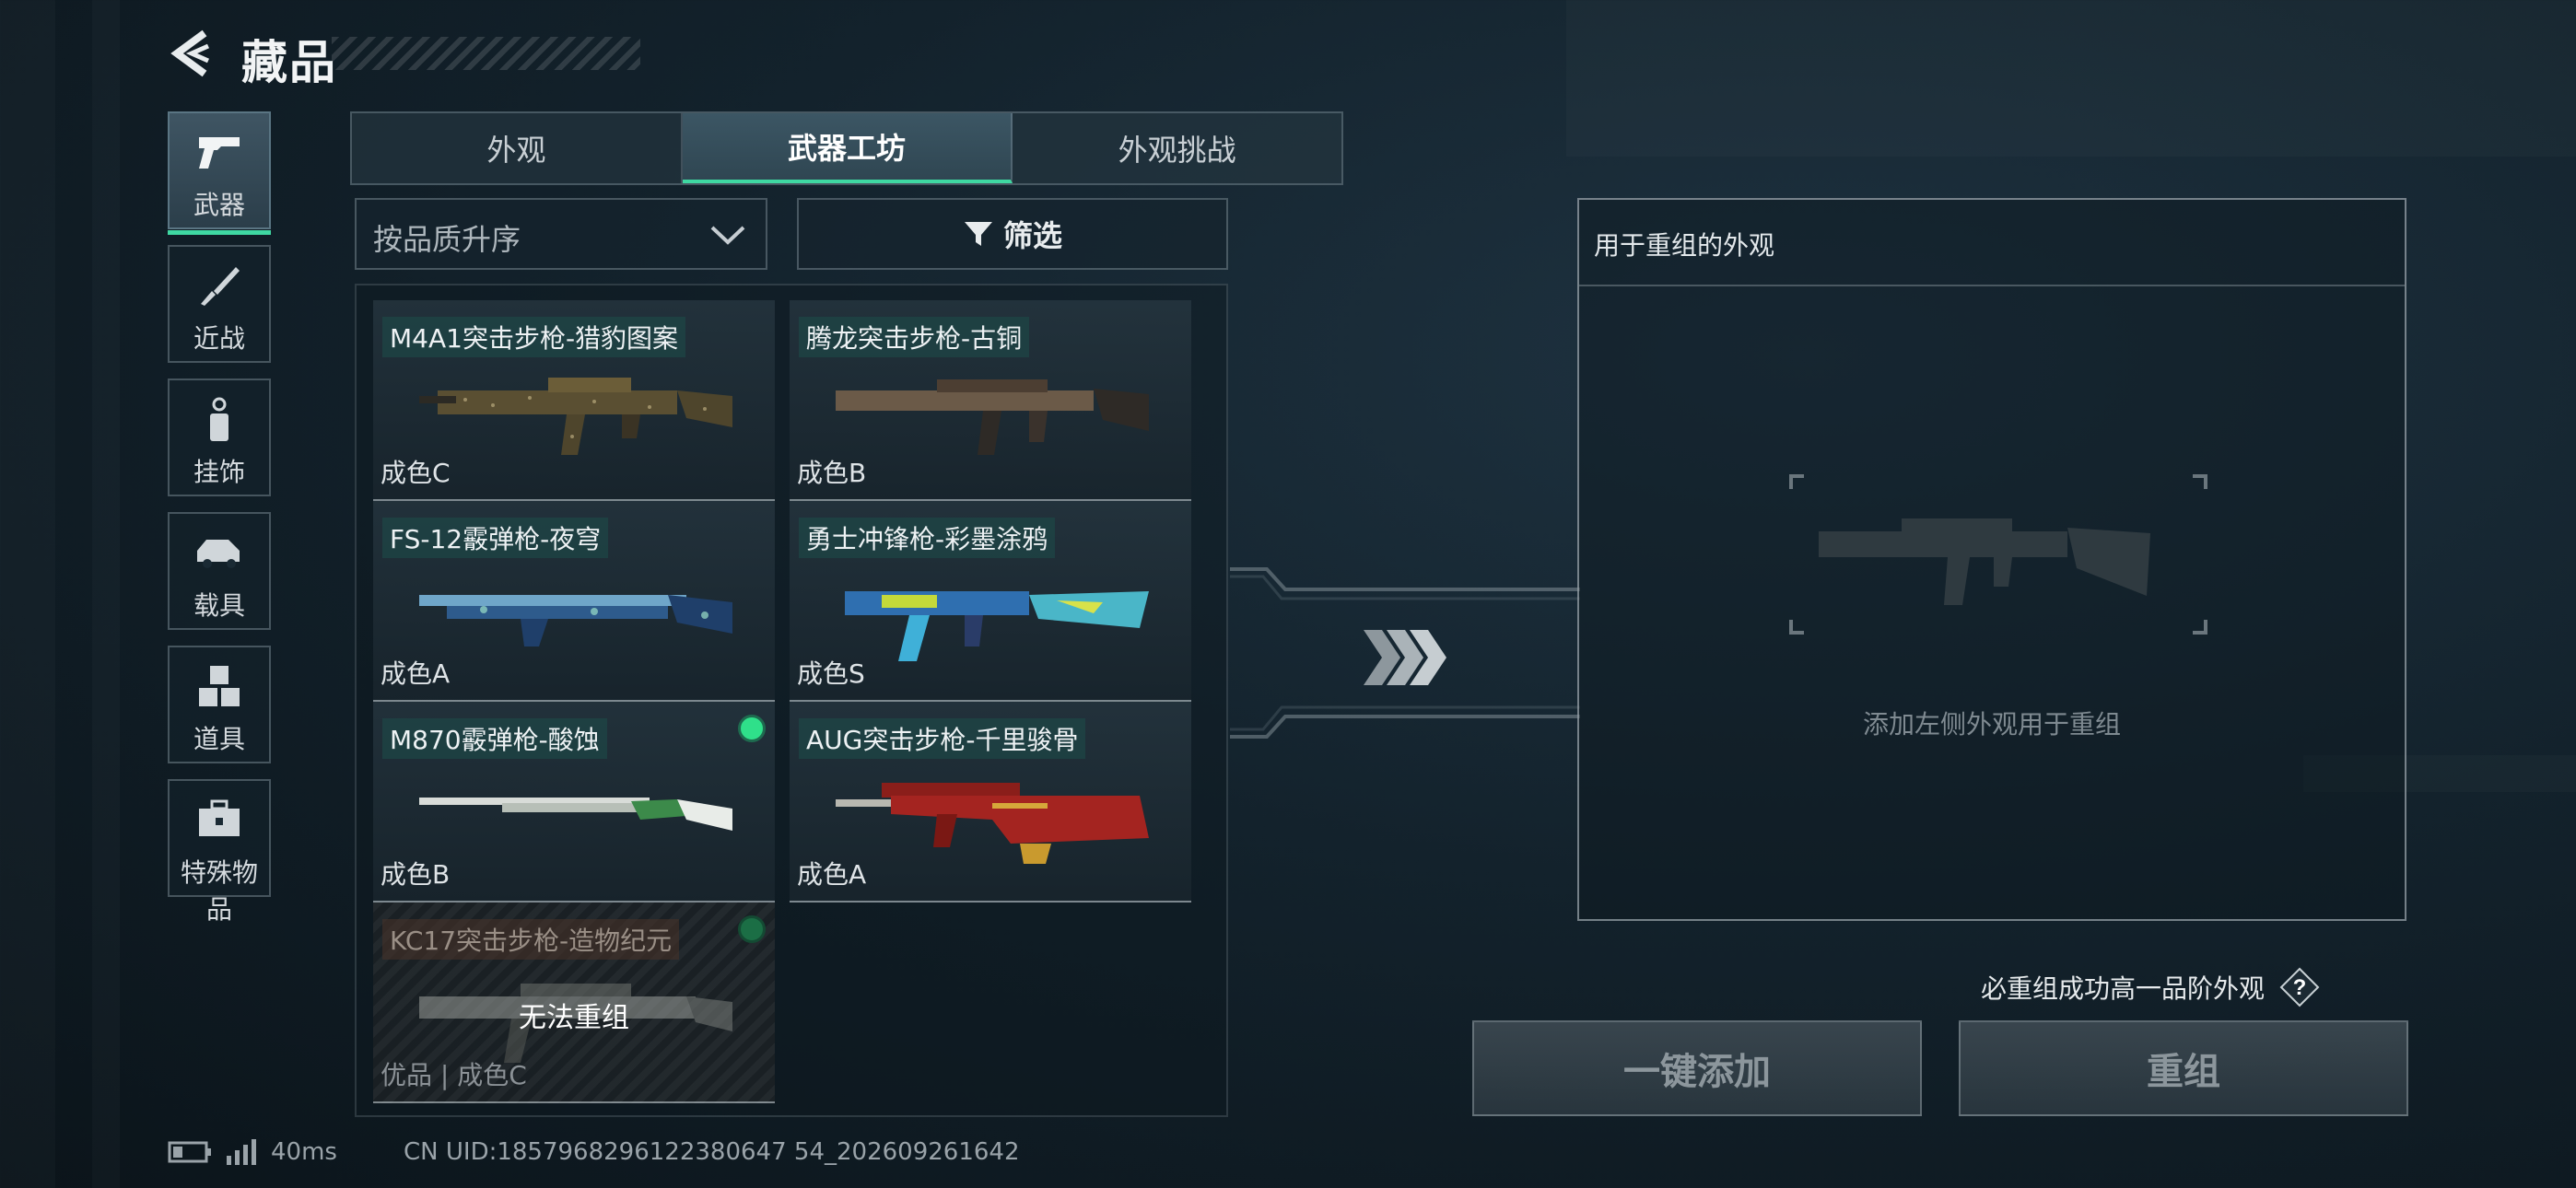 The height and width of the screenshot is (1188, 2576). Describe the element at coordinates (219, 605) in the screenshot. I see `sidebar-item-label: 载具` at that location.